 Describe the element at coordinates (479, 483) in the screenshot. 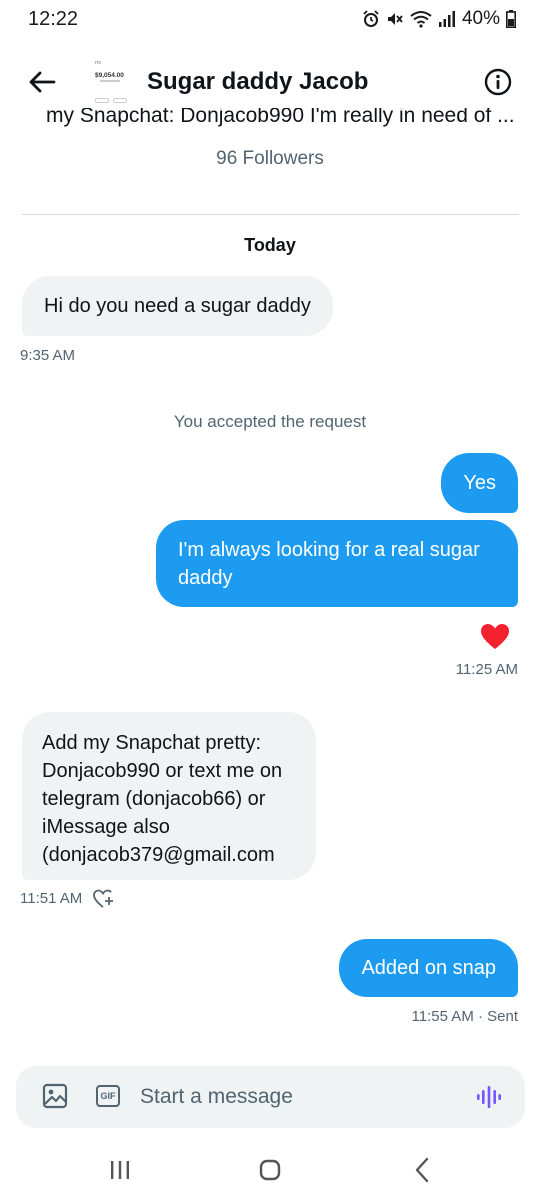

I see `message-bubble-outgoing: Yes` at that location.